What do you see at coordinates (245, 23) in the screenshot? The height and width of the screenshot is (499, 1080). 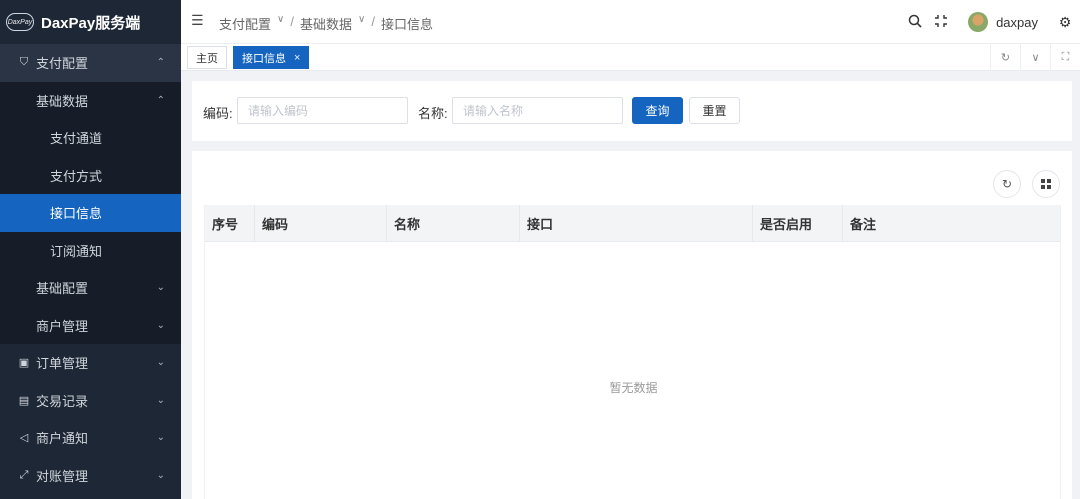 I see `breadcrumb-item: 支付配置` at bounding box center [245, 23].